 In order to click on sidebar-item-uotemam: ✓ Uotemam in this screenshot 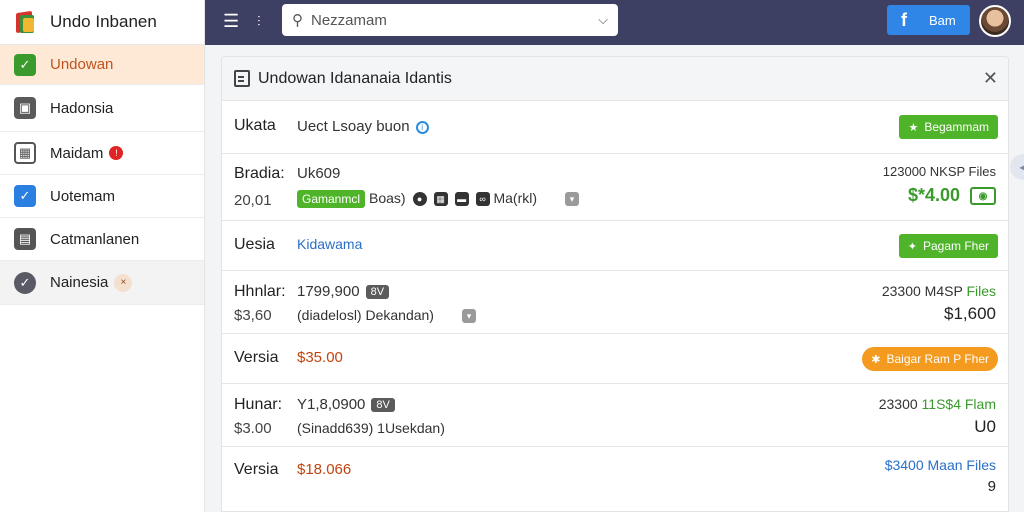, I will do `click(102, 196)`.